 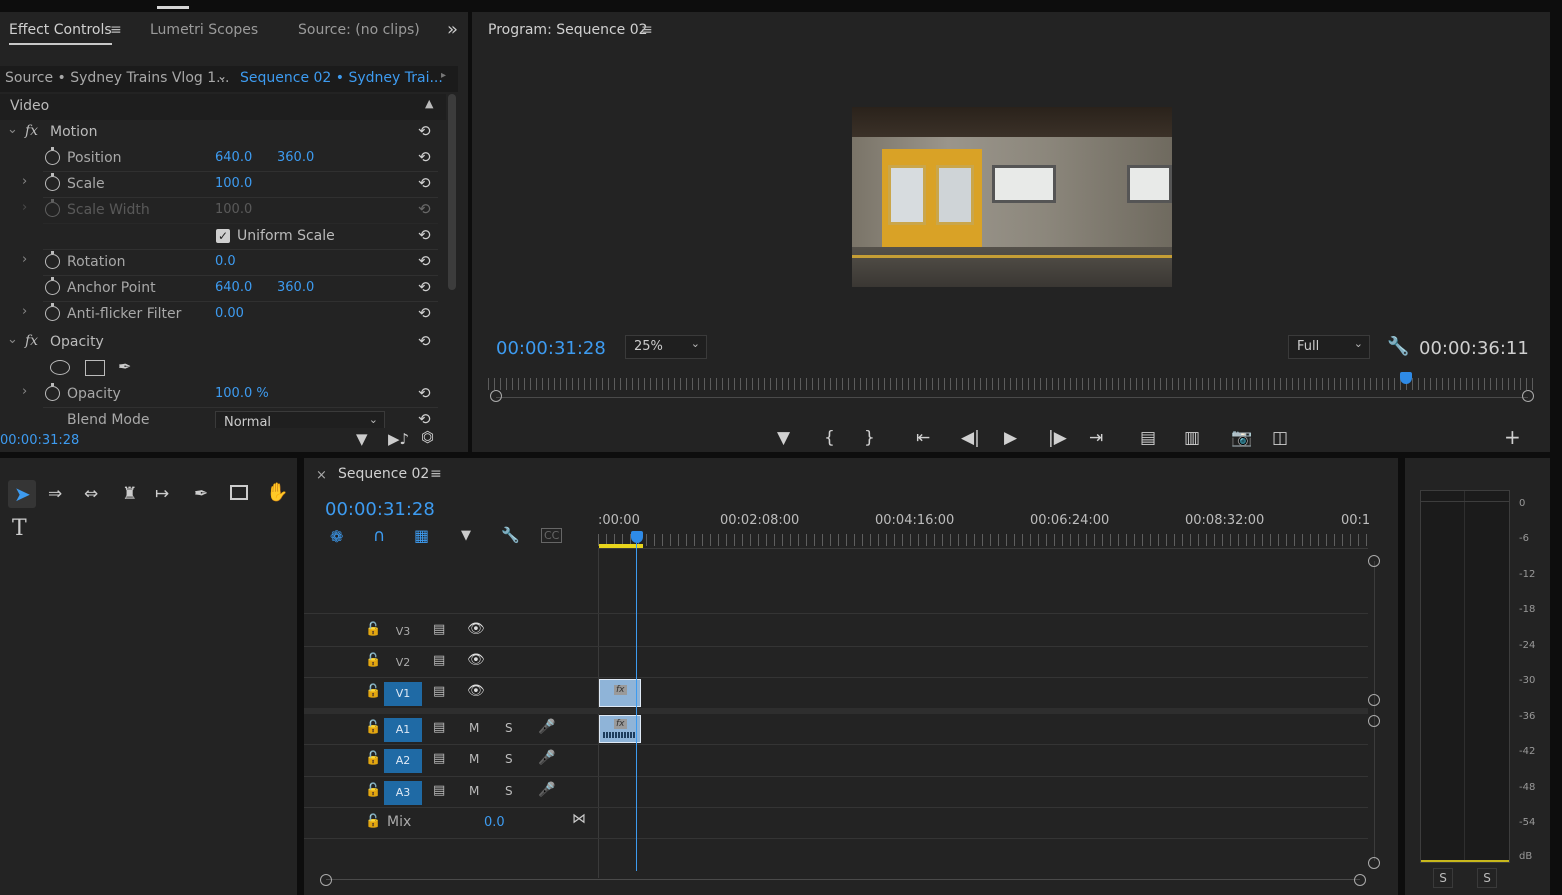 What do you see at coordinates (451, 729) in the screenshot?
I see `track-header-a1: 🔓 A1 ▤ M S 🎤` at bounding box center [451, 729].